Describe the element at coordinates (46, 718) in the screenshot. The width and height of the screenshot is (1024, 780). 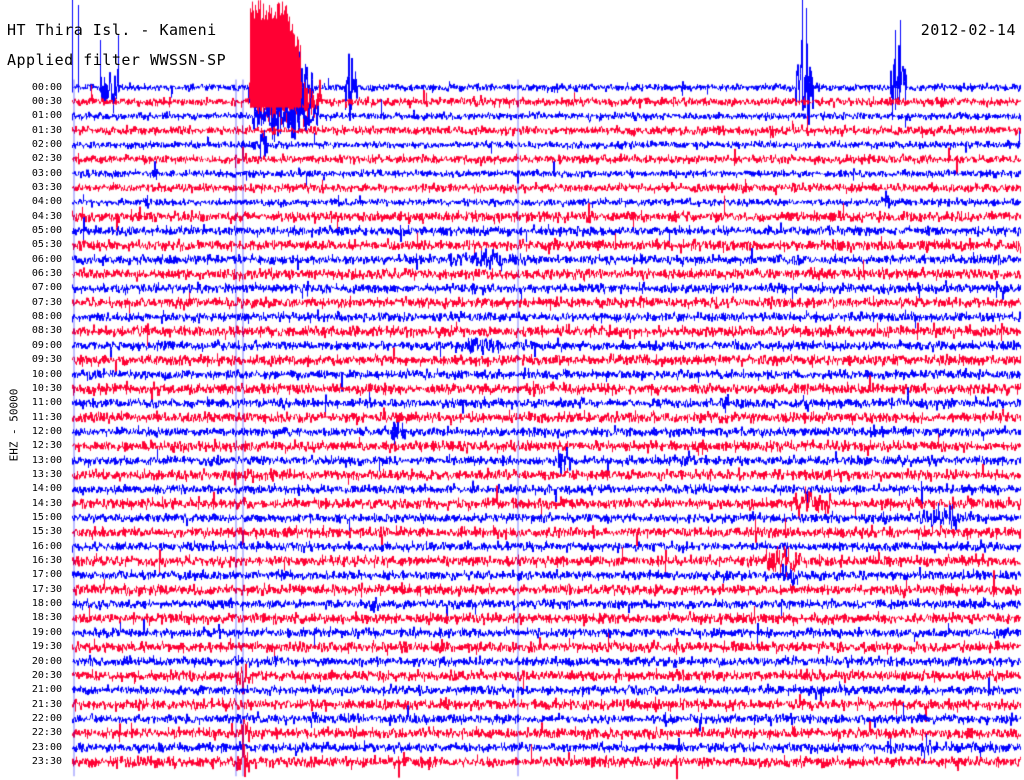
I see `time-tick-label: 22:00` at that location.